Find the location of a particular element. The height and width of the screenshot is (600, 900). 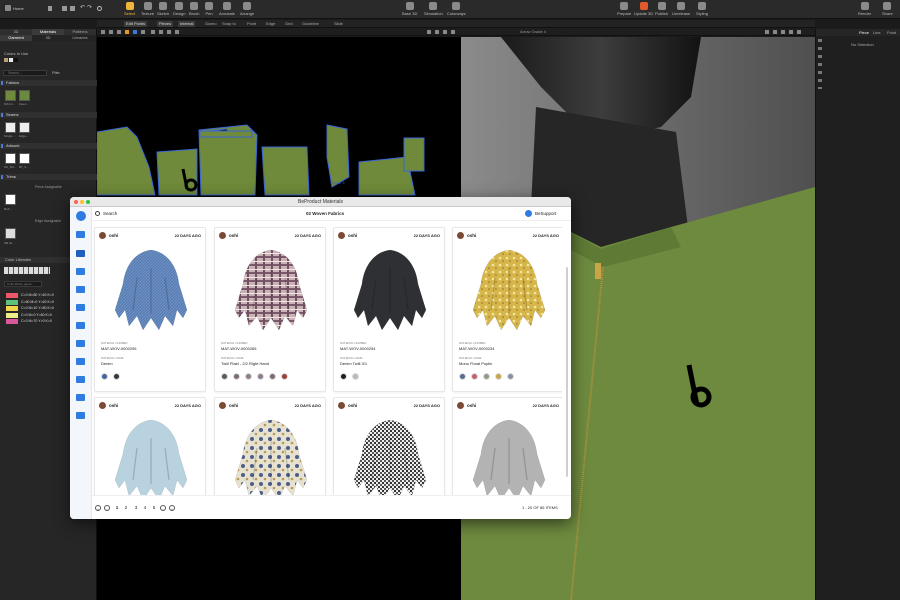

color-library-row: C=0 M=80 Y=60 K=0 is located at coordinates (36, 295).